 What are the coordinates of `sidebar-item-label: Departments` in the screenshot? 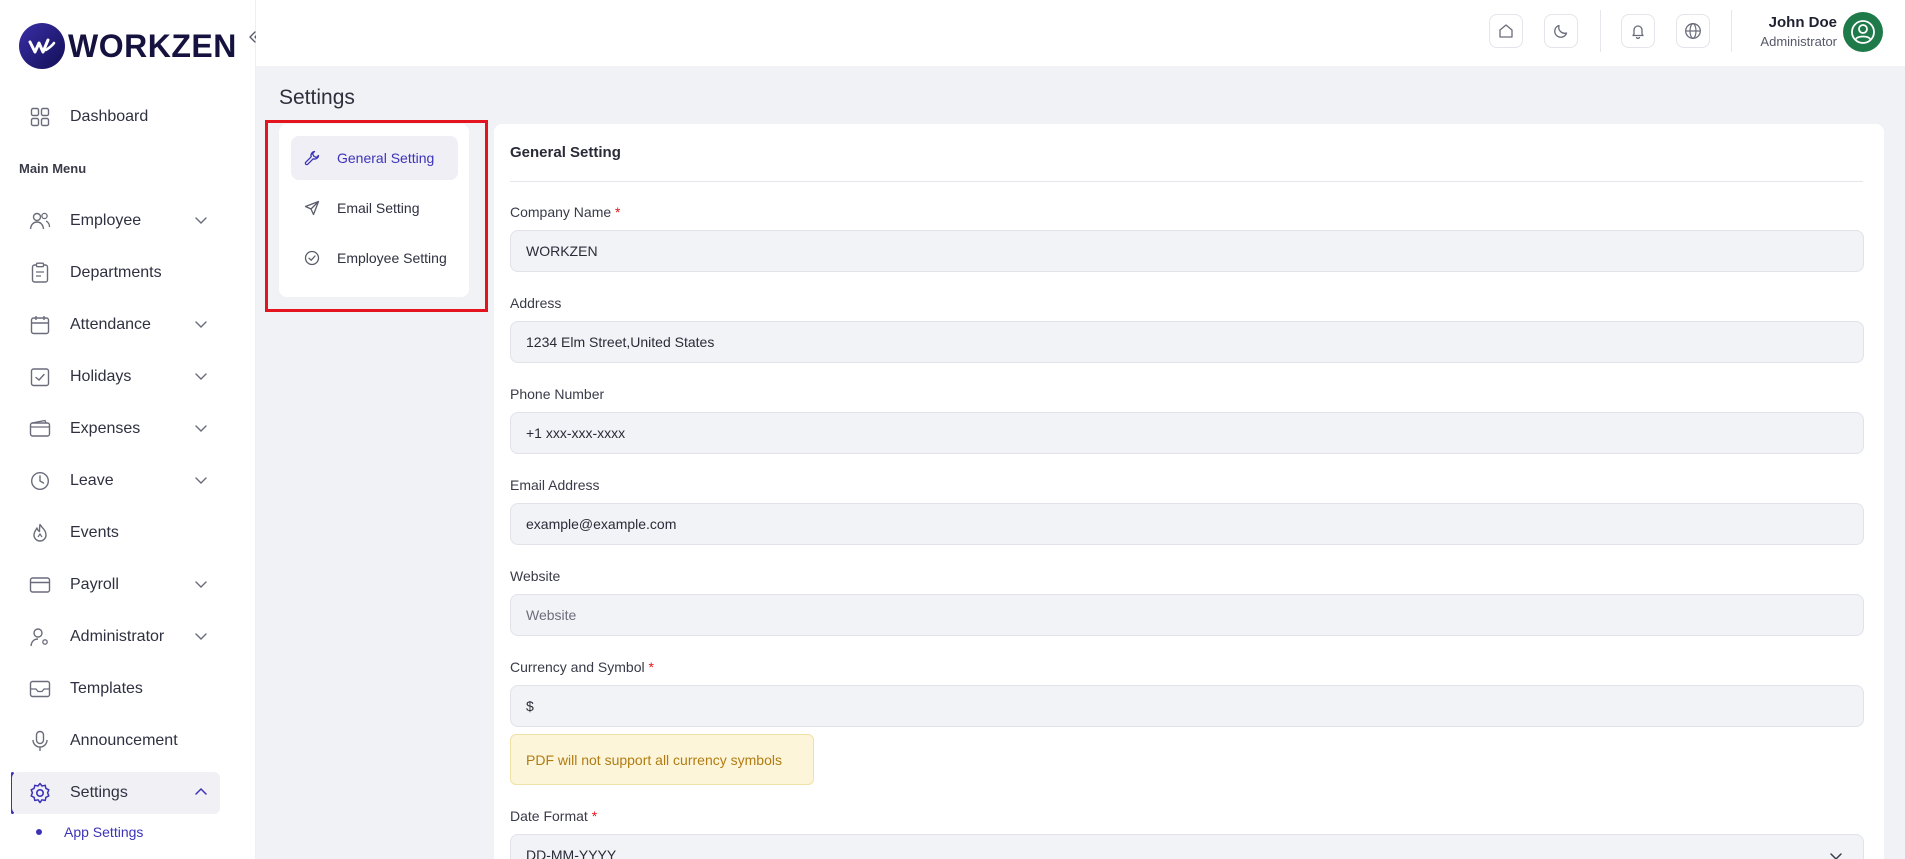 It's located at (116, 272).